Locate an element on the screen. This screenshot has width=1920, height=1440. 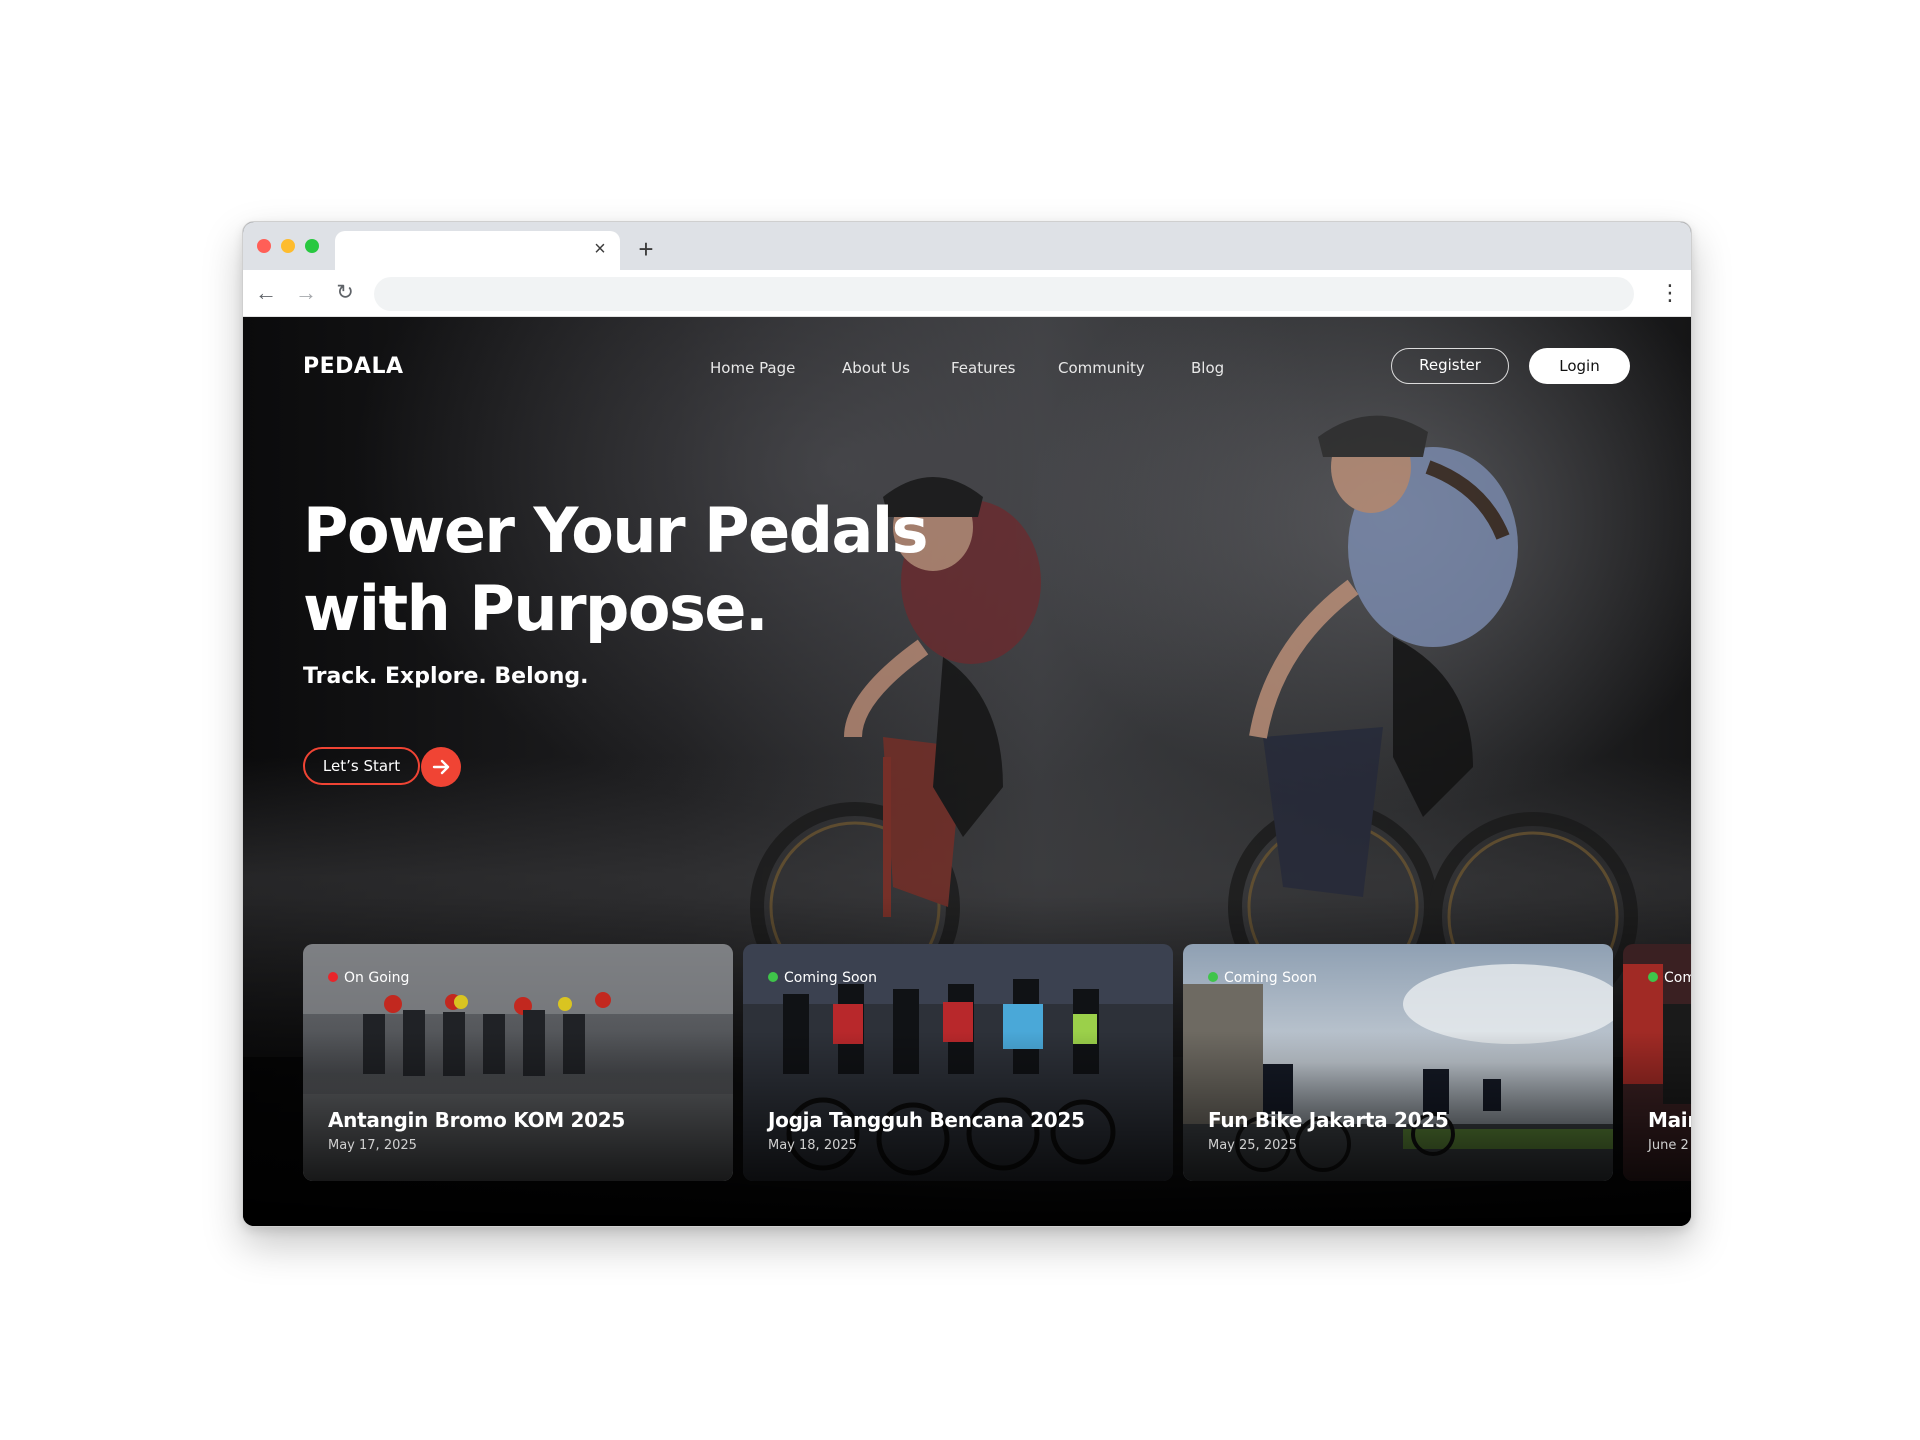
back-arrow-icon: ← is located at coordinates (266, 293).